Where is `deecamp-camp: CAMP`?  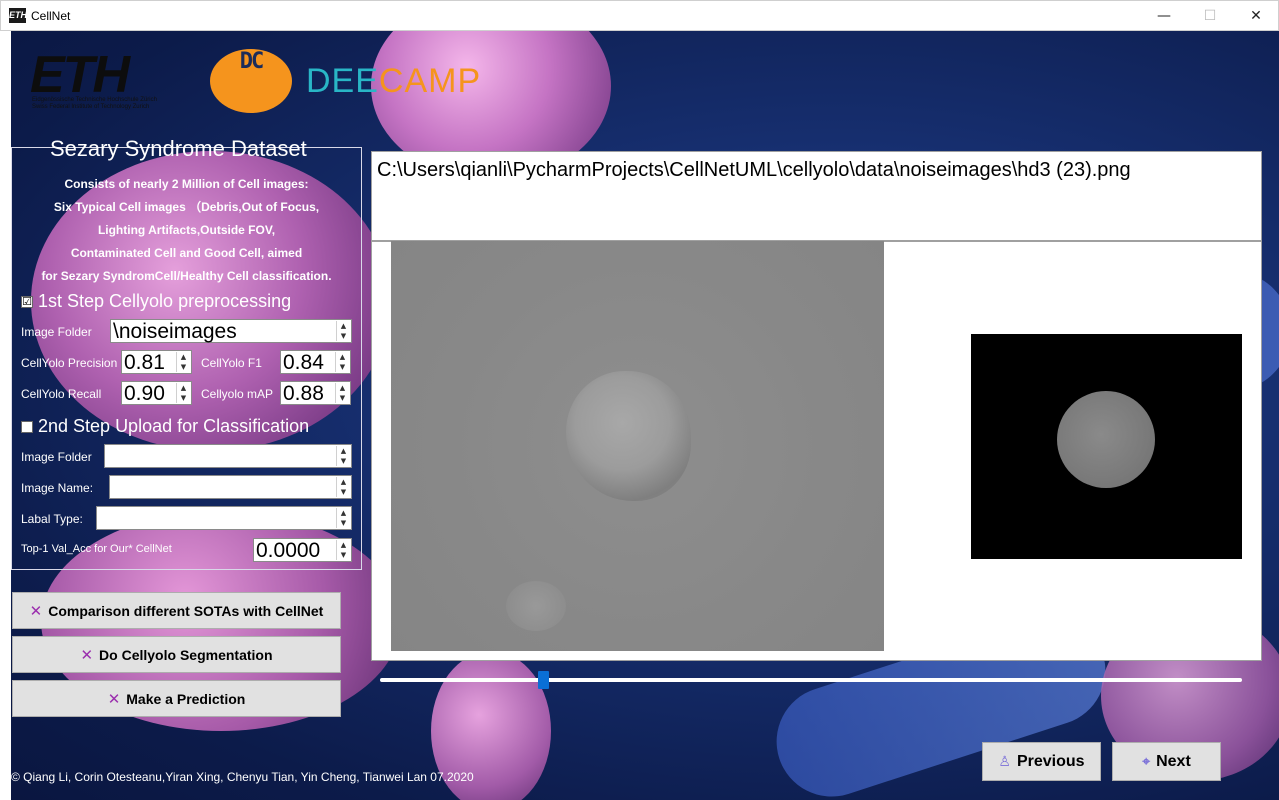 deecamp-camp: CAMP is located at coordinates (430, 81).